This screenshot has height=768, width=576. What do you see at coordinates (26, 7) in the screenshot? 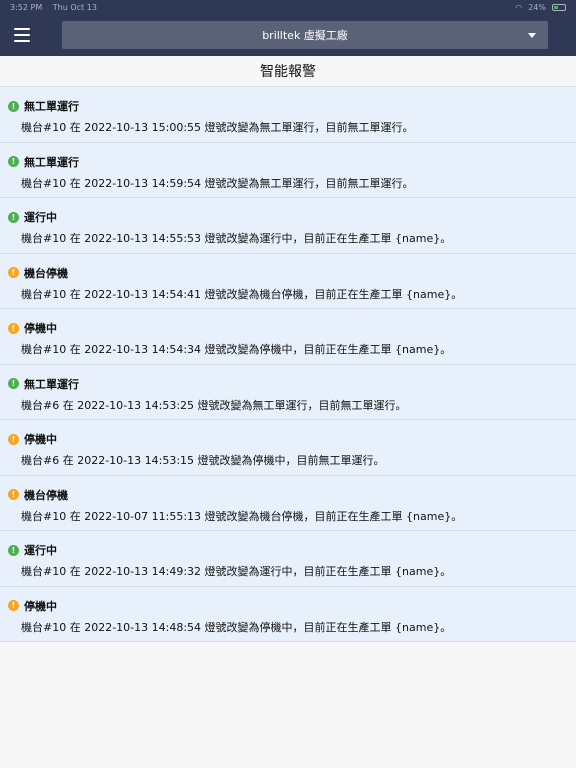
I see `status-time: 3:52 PM` at bounding box center [26, 7].